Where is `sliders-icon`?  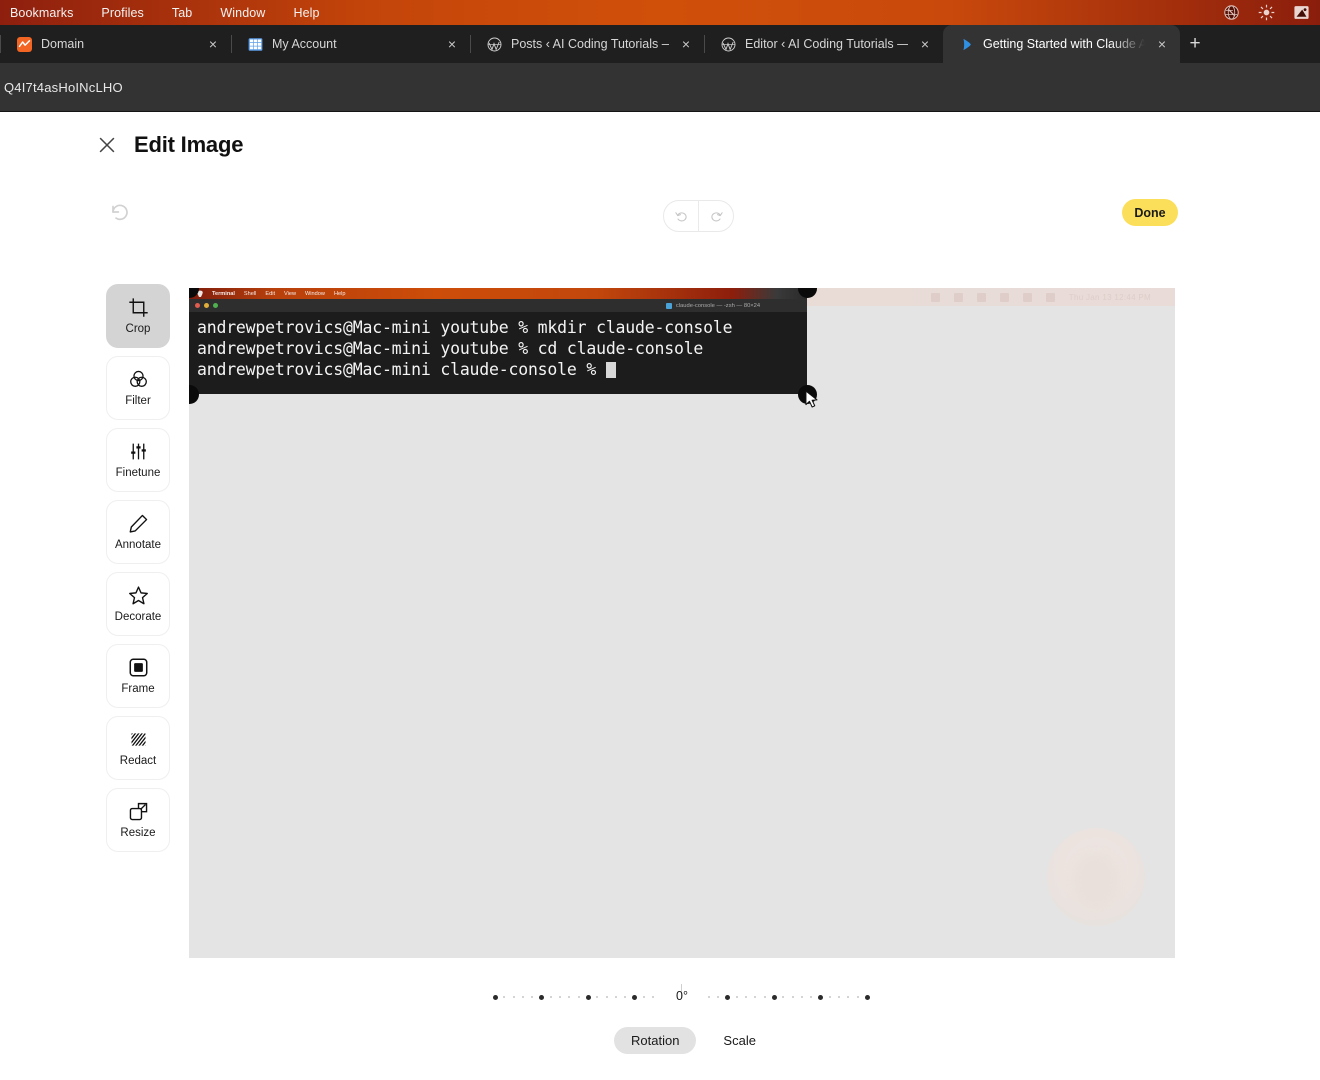
sliders-icon is located at coordinates (138, 451).